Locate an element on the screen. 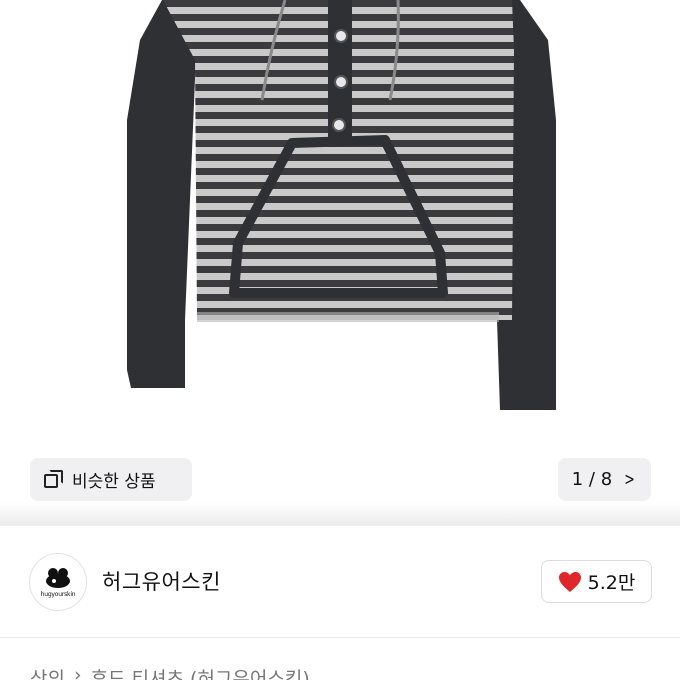 The image size is (680, 680). chevron-right-icon: > is located at coordinates (629, 479).